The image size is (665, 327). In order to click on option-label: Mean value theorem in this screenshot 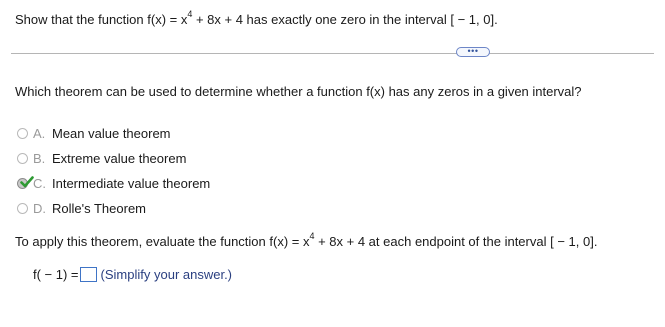, I will do `click(111, 133)`.